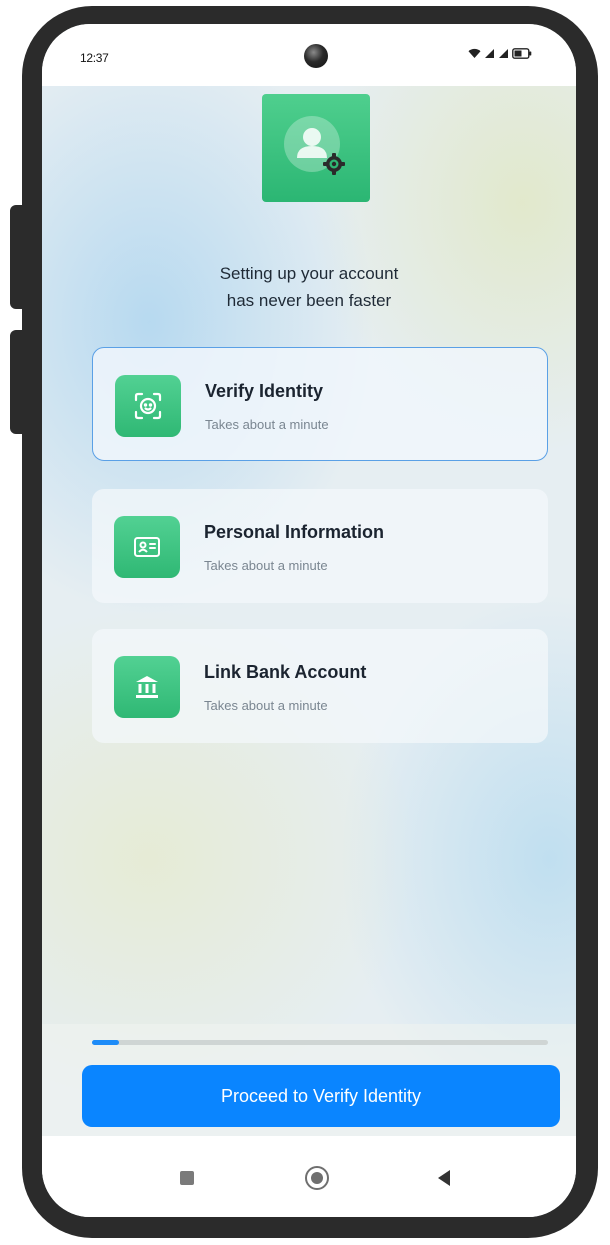 The width and height of the screenshot is (610, 1245). I want to click on step-title: Verify Identity, so click(264, 391).